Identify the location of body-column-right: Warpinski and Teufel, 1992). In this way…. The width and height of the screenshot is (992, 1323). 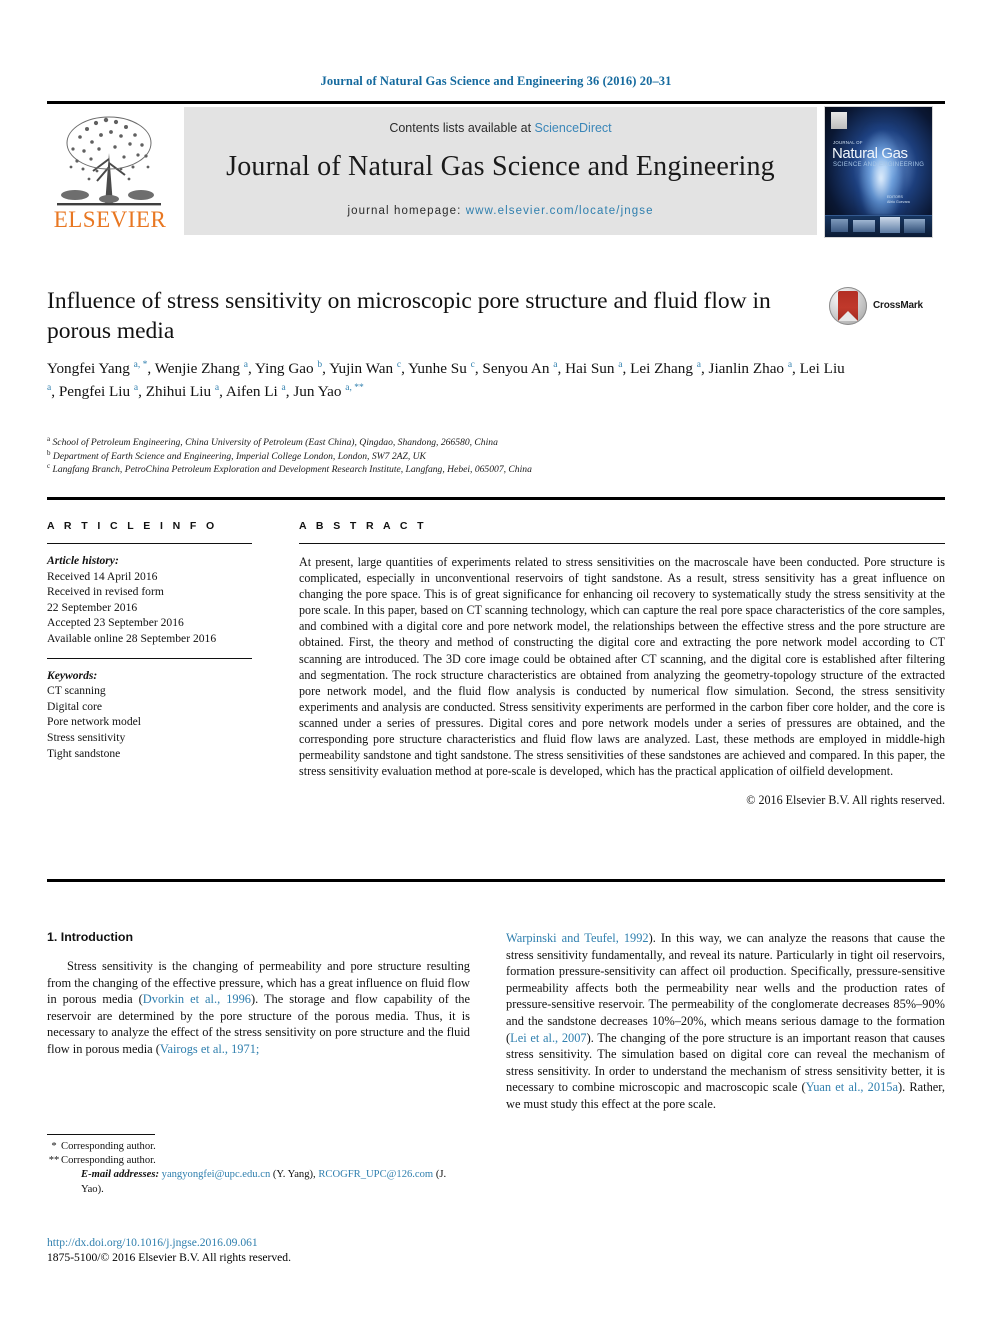
(725, 1021).